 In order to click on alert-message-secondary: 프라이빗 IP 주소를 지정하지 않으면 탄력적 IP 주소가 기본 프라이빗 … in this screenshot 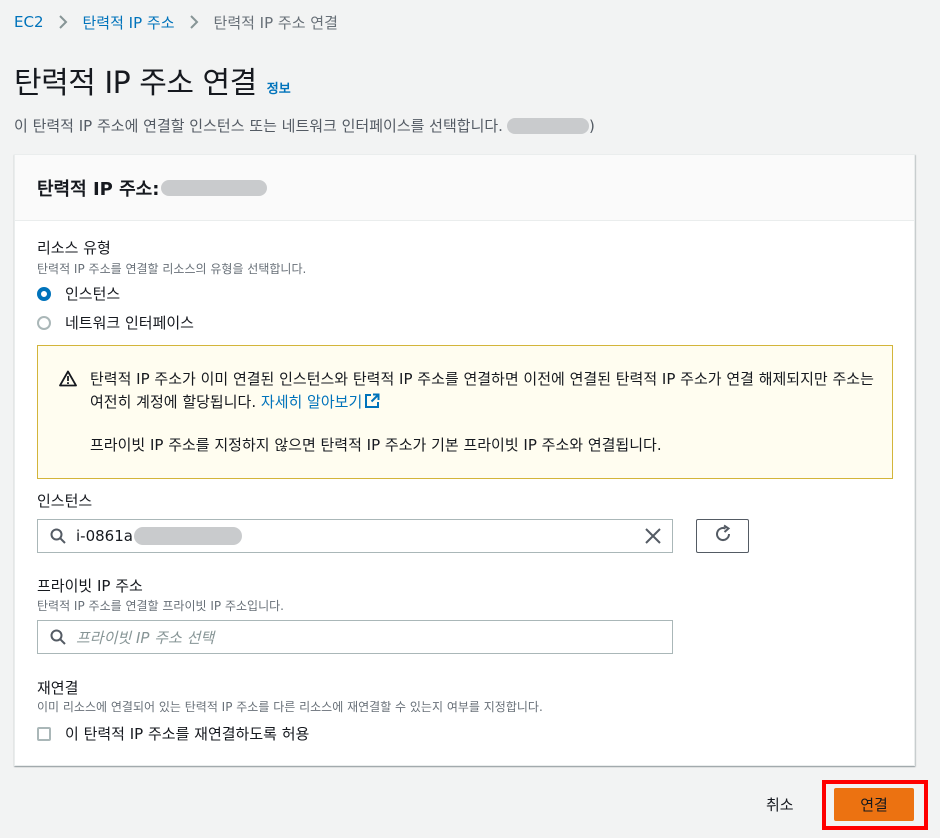, I will do `click(376, 445)`.